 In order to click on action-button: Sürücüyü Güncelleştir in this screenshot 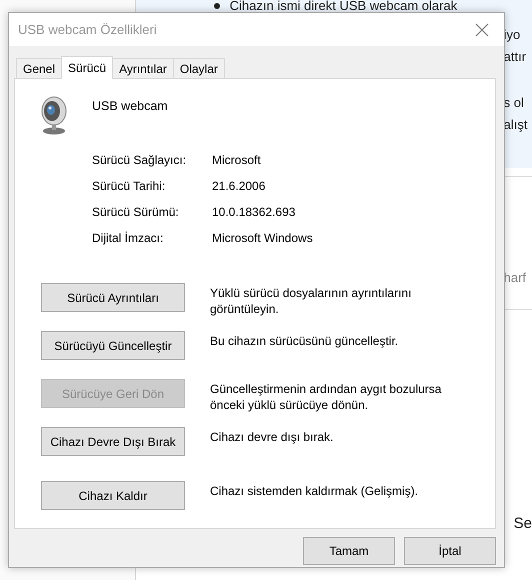, I will do `click(113, 345)`.